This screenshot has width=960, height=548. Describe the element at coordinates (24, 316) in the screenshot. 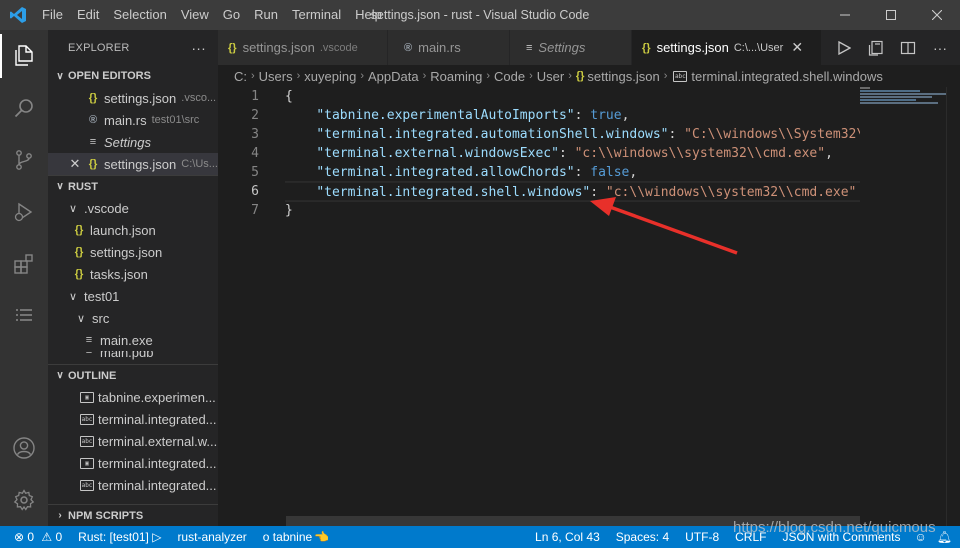

I see `list-icon` at that location.